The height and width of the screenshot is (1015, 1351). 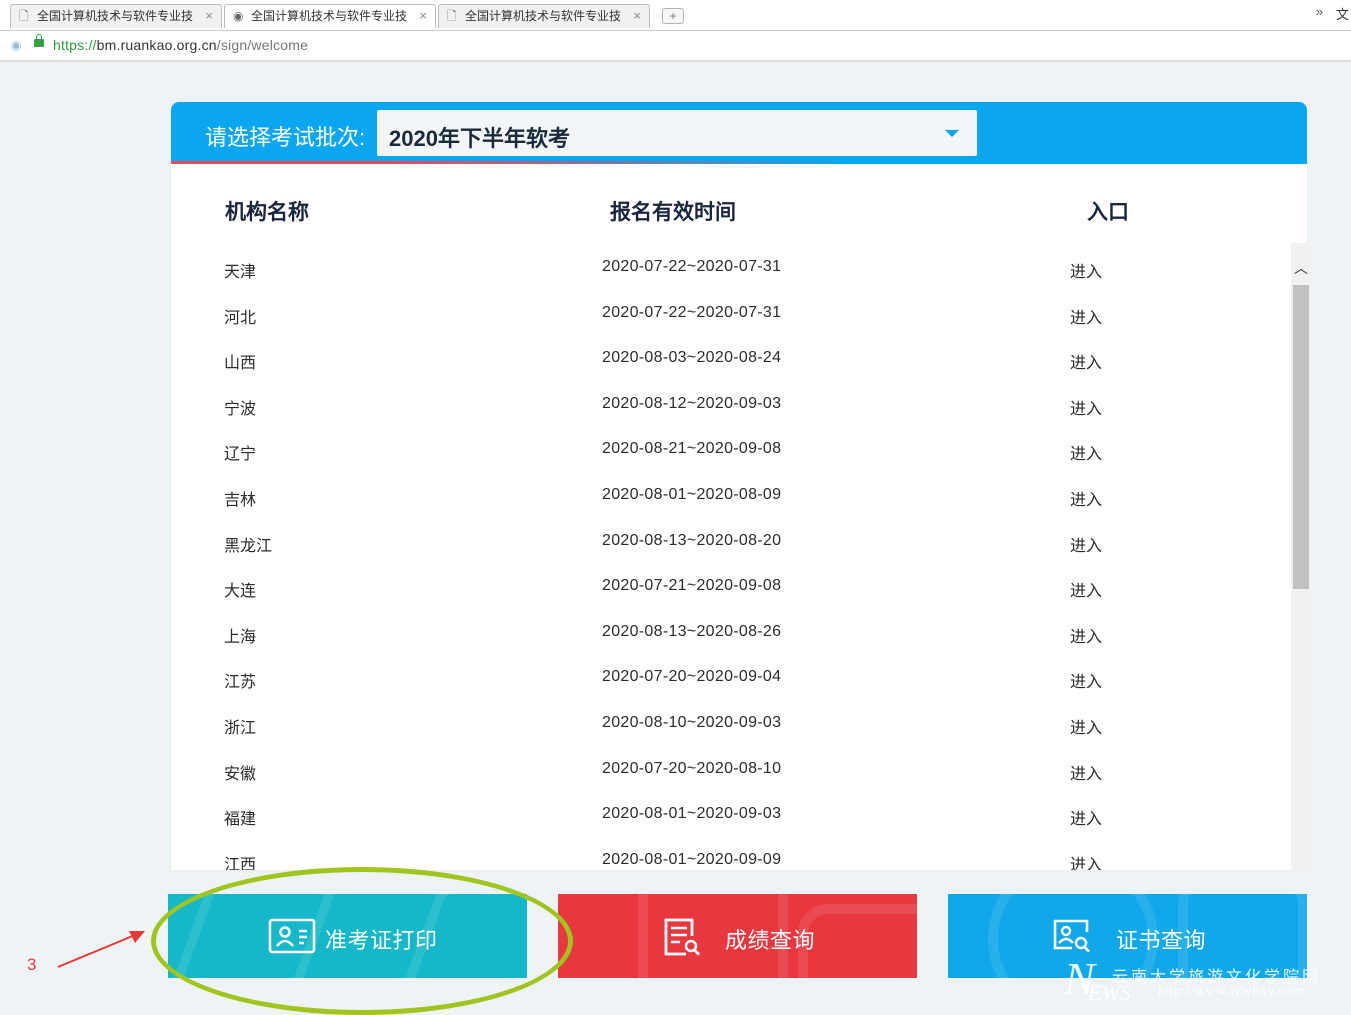 What do you see at coordinates (1301, 437) in the screenshot?
I see `scrollbar-thumb` at bounding box center [1301, 437].